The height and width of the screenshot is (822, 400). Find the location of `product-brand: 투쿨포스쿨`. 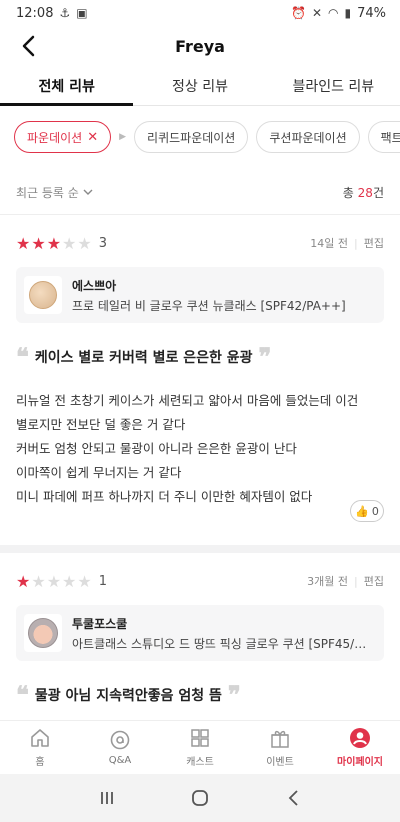

product-brand: 투쿨포스쿨 is located at coordinates (100, 623).